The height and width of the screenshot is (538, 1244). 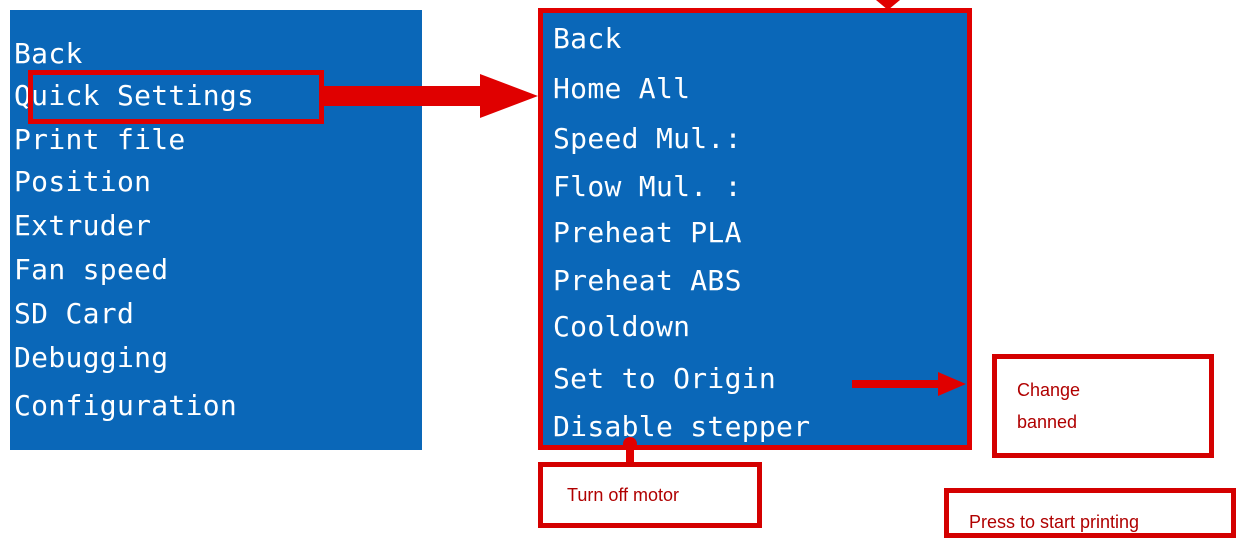 I want to click on change-banned-note: Change banned, so click(x=1103, y=406).